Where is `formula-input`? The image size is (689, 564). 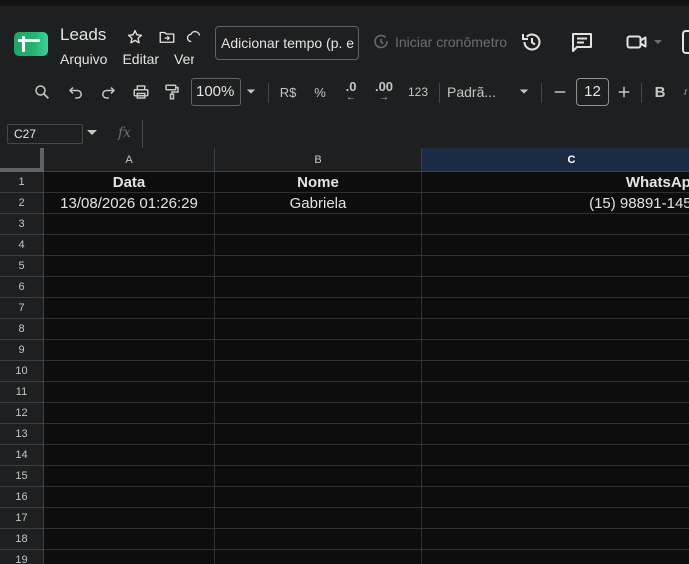
formula-input is located at coordinates (415, 134).